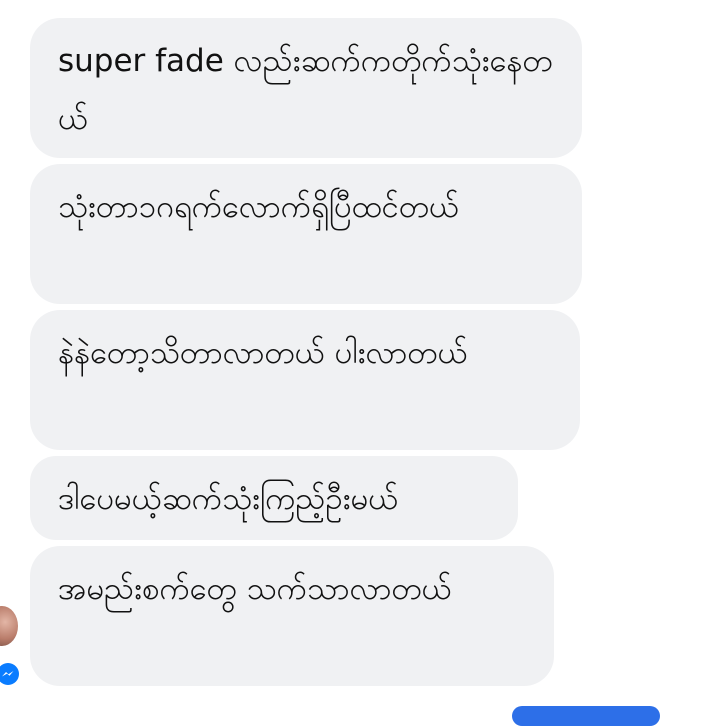 This screenshot has height=726, width=720. What do you see at coordinates (586, 716) in the screenshot?
I see `scroll-button` at bounding box center [586, 716].